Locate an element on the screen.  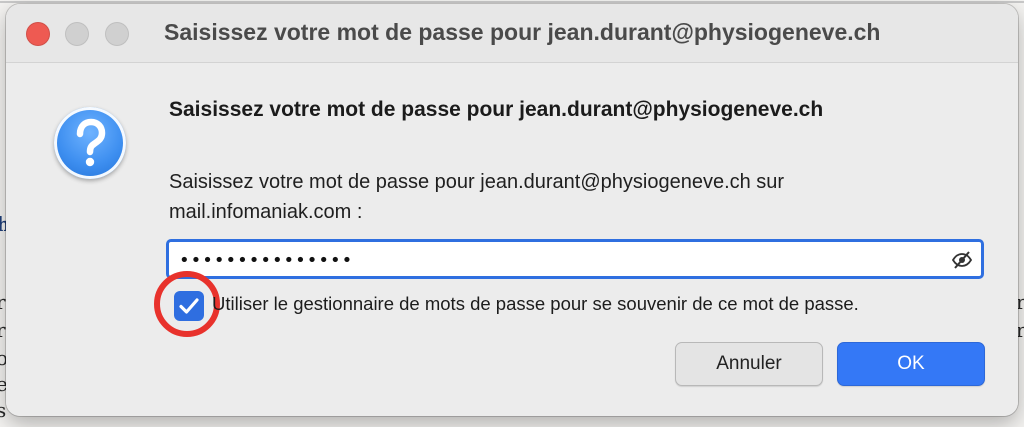
eye-slash-icon is located at coordinates (962, 260).